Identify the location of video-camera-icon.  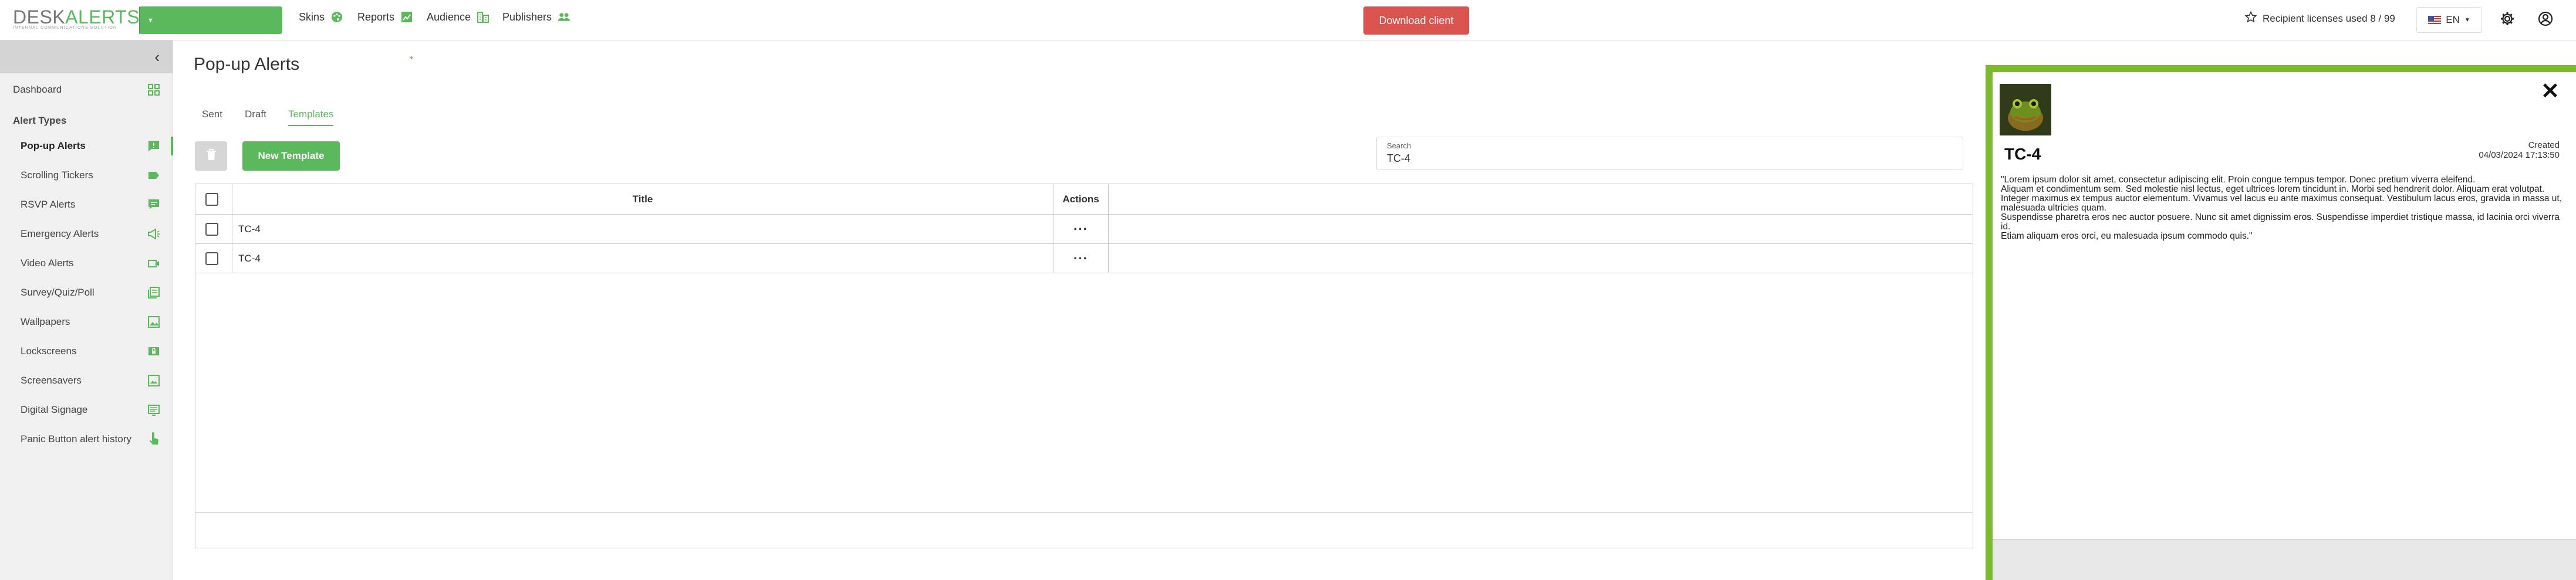
(154, 263).